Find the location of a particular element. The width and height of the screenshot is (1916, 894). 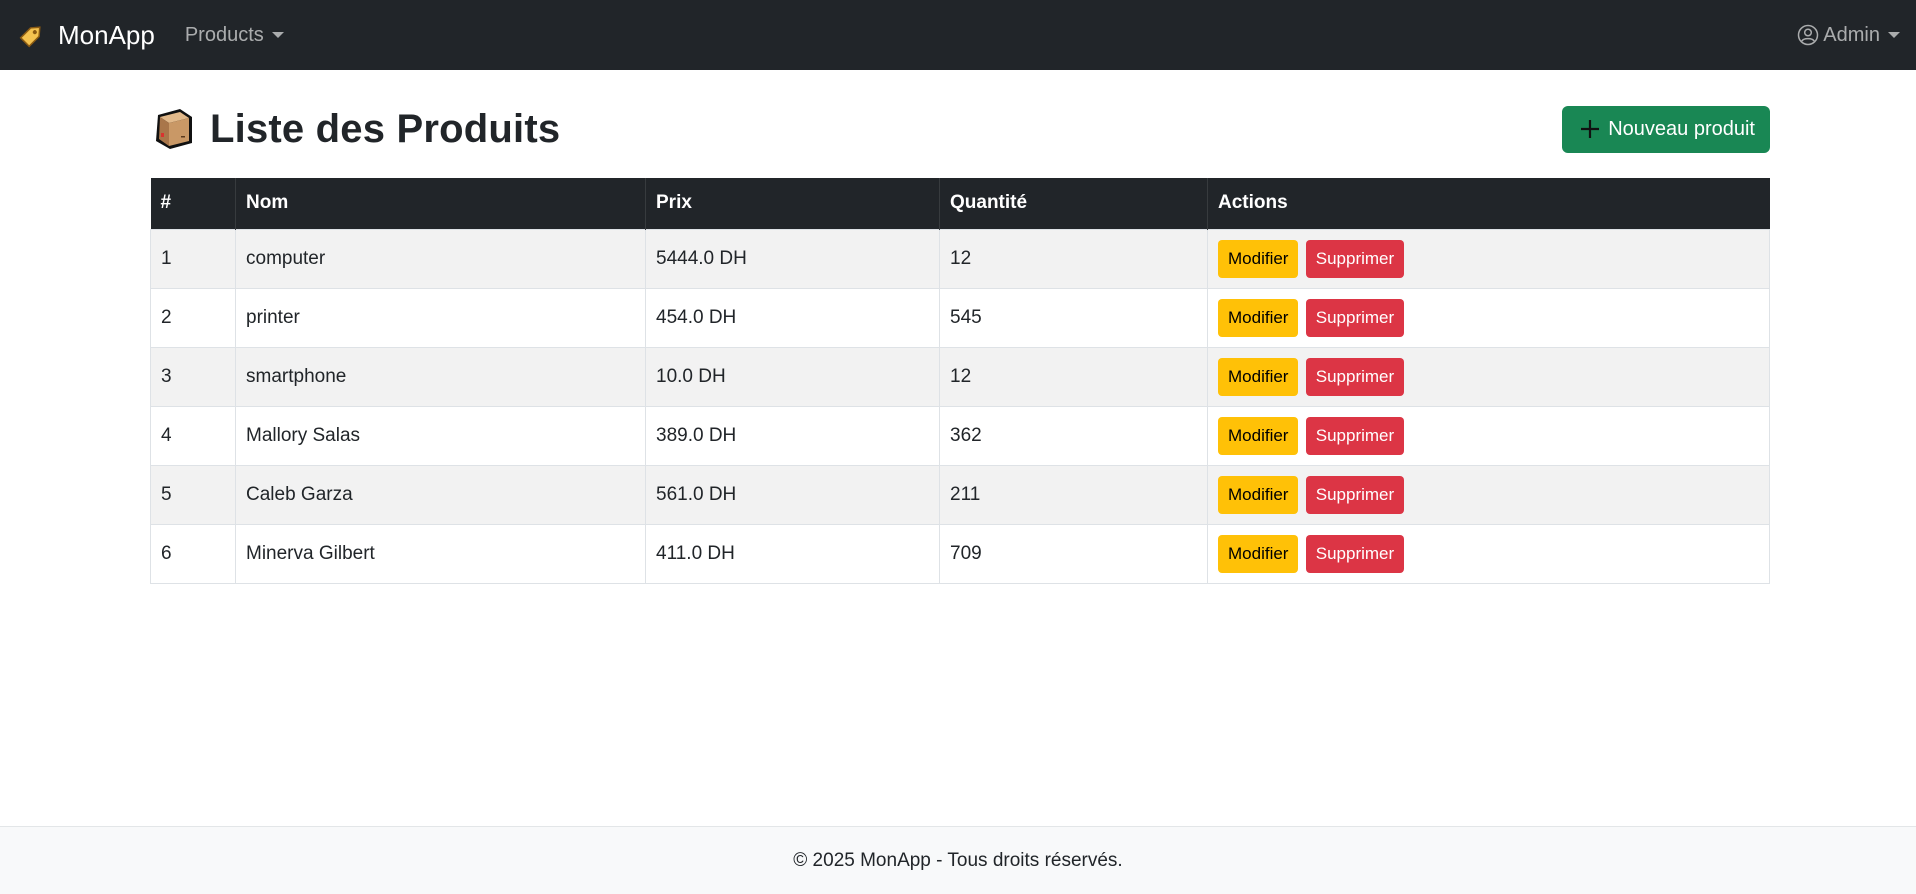

cell-nom: computer is located at coordinates (440, 258).